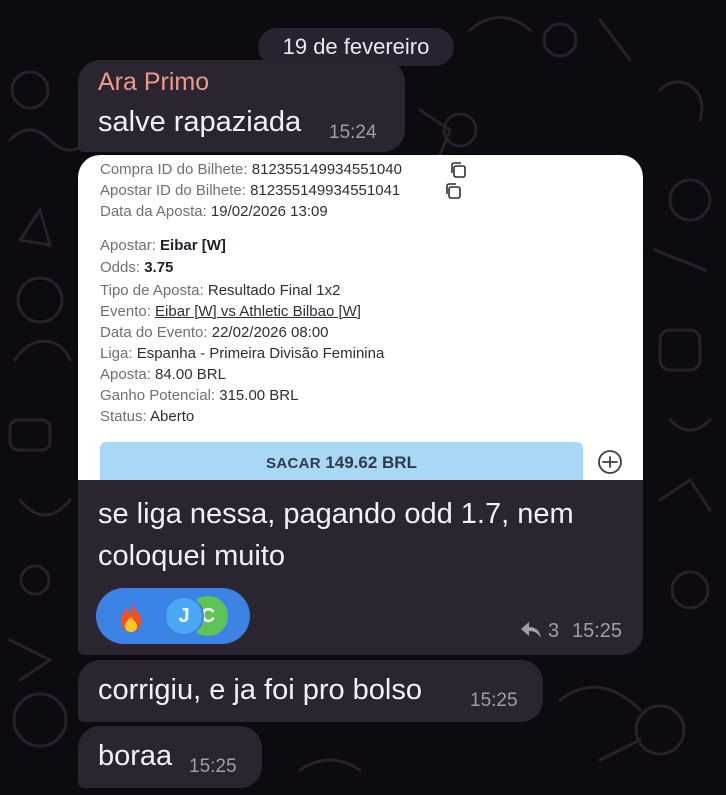  Describe the element at coordinates (147, 416) in the screenshot. I see `bet-status: Status: Aberto` at that location.